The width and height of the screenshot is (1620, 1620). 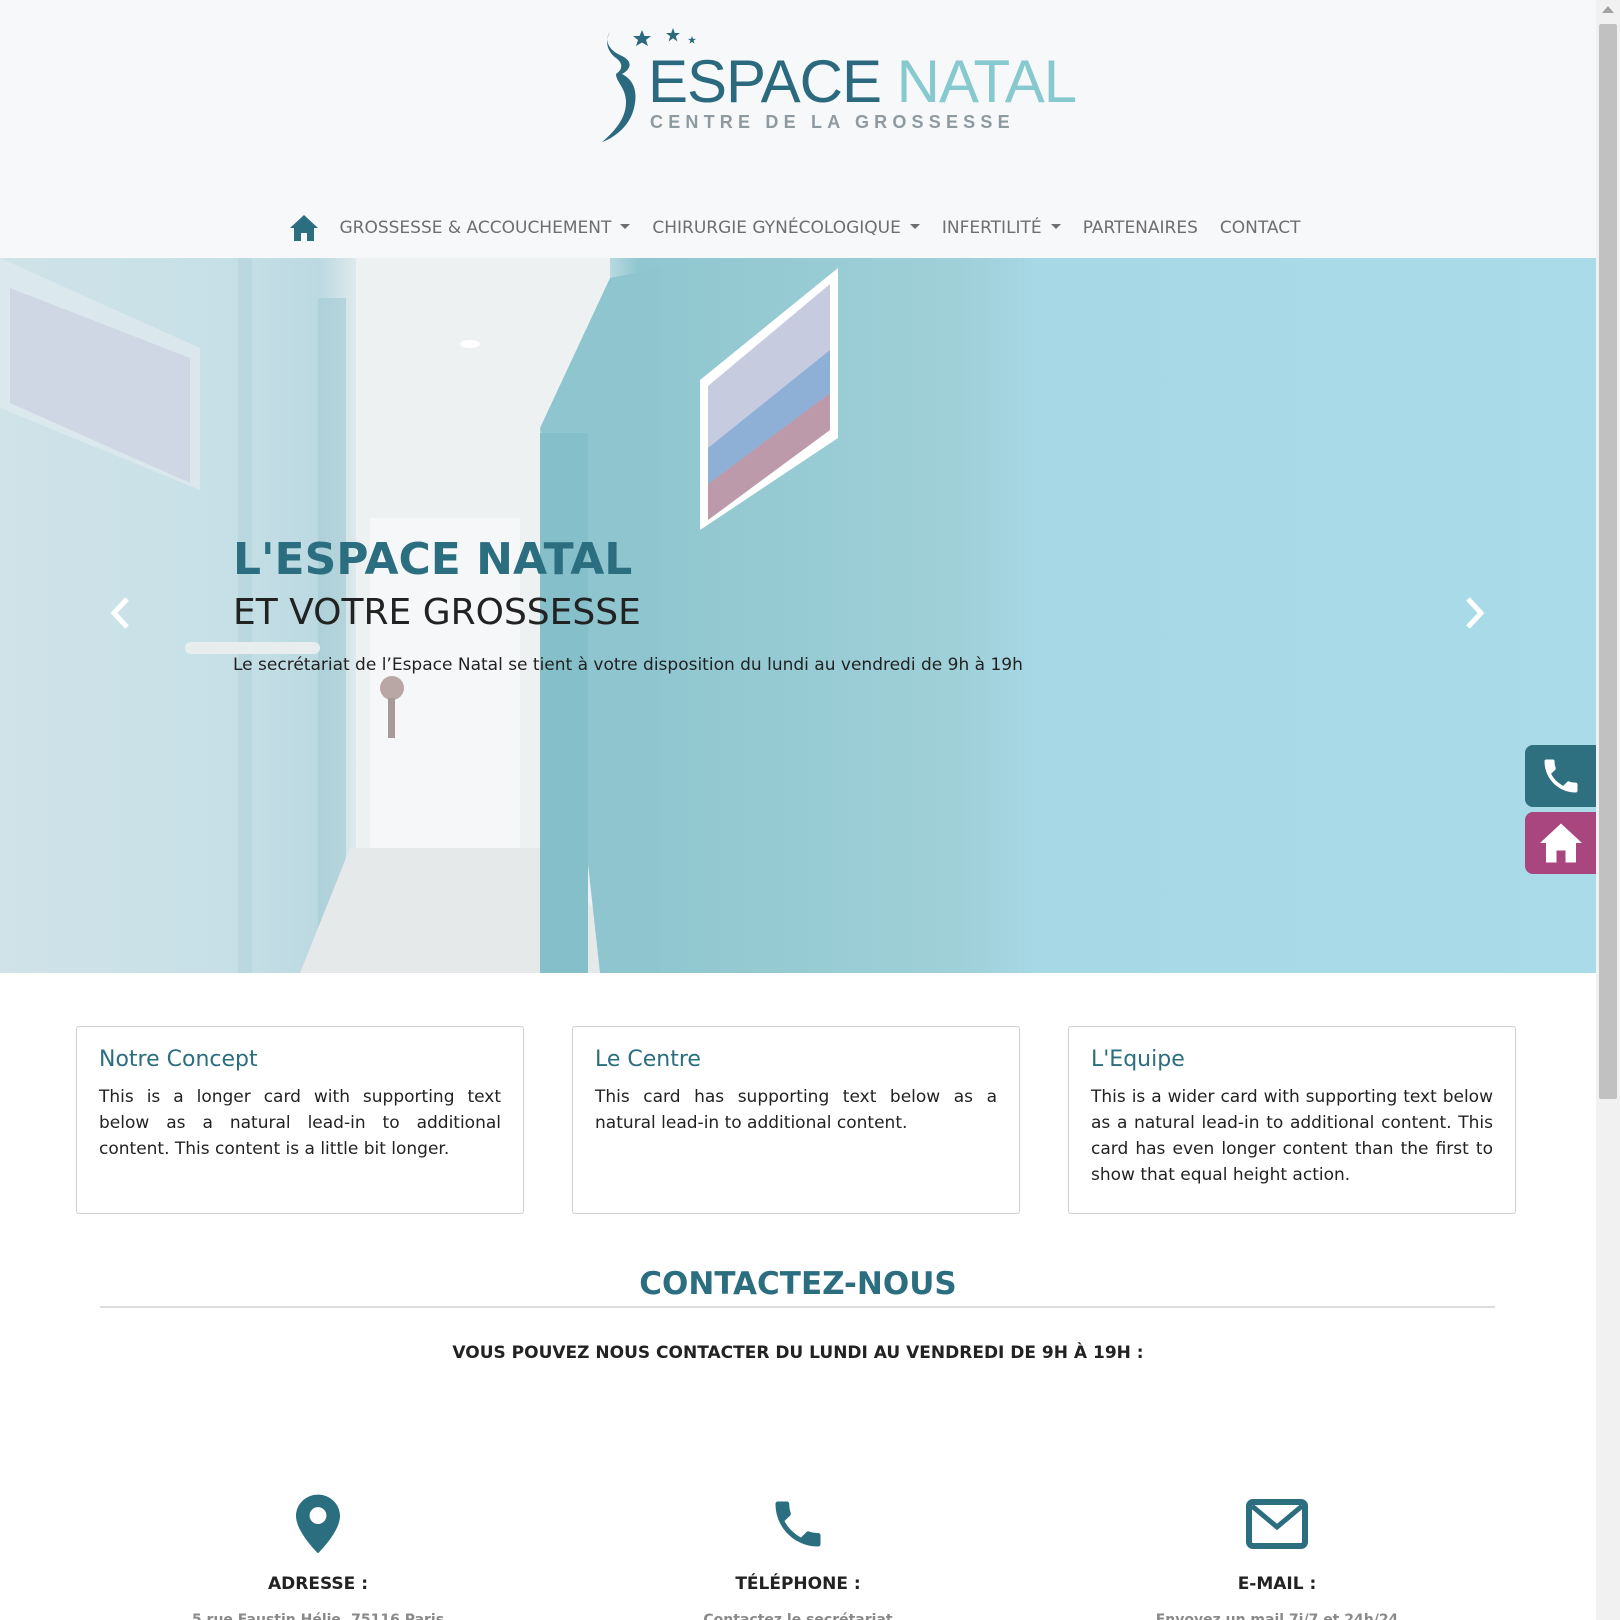 What do you see at coordinates (991, 228) in the screenshot?
I see `nav-item-label: INFERTILITÉ` at bounding box center [991, 228].